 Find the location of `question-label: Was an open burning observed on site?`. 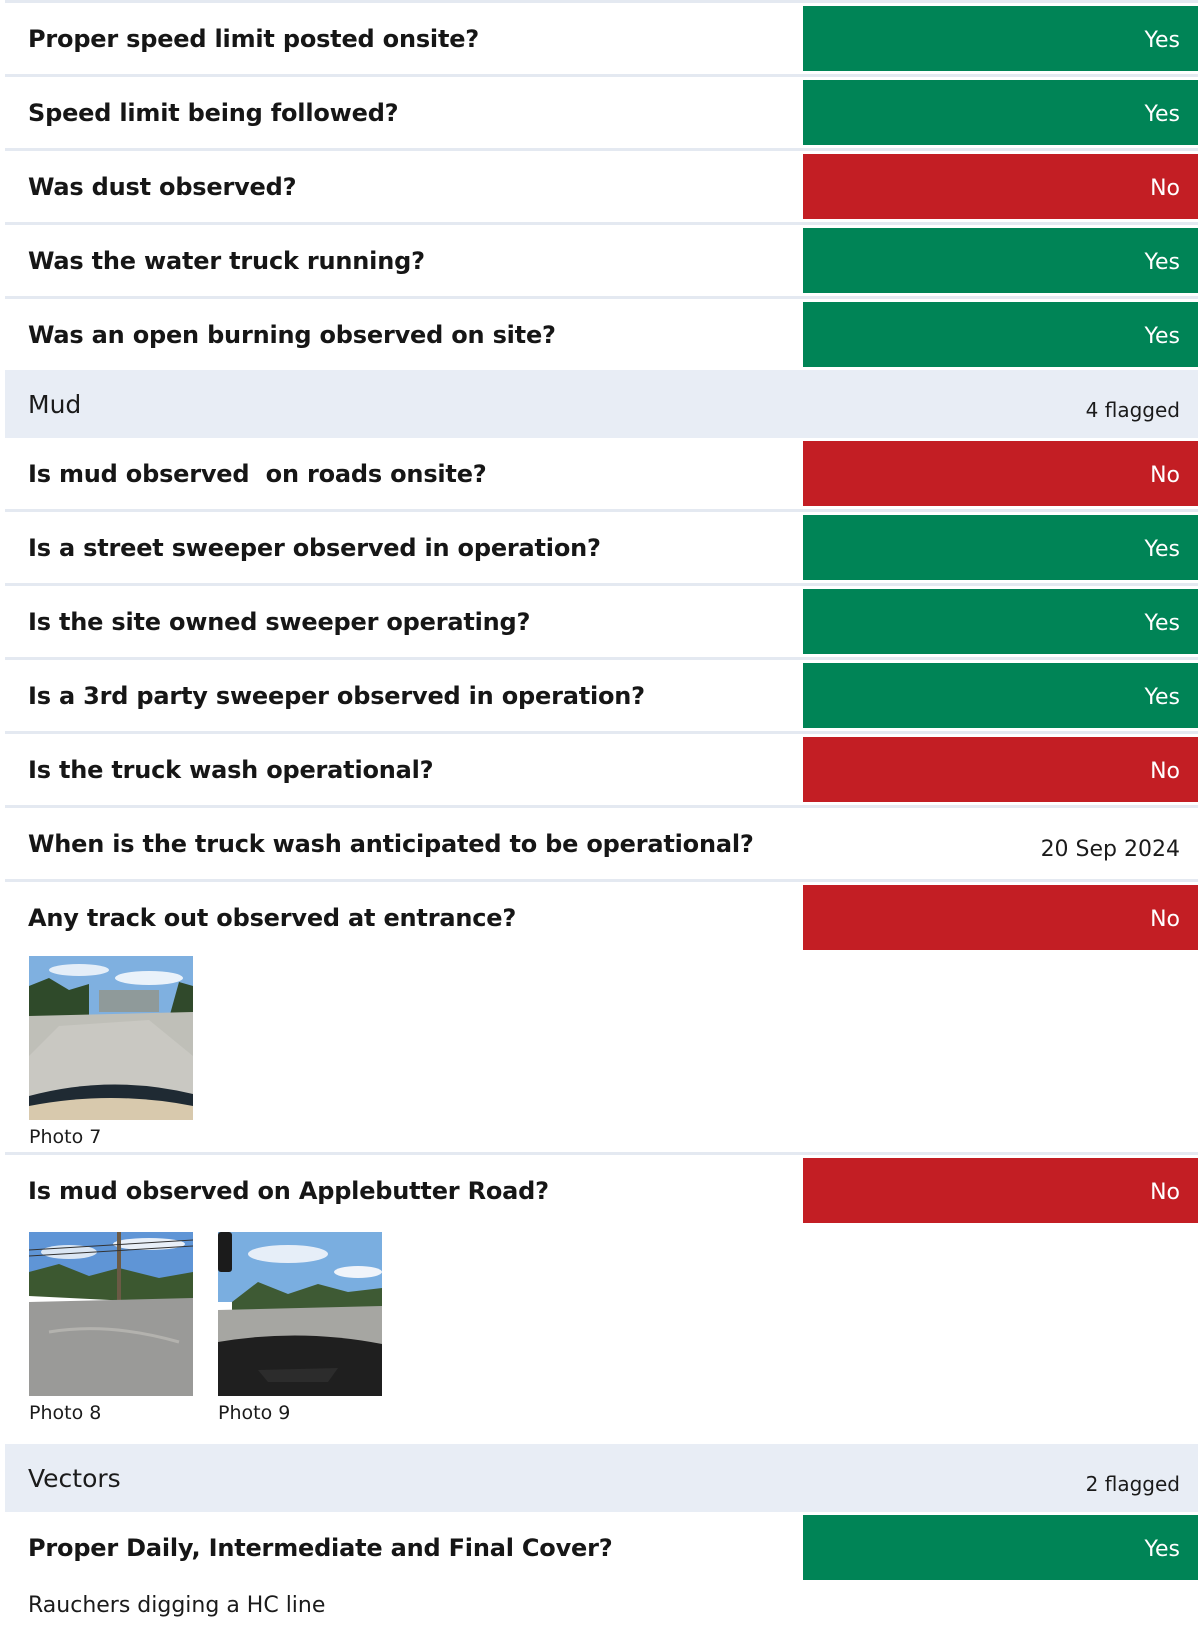

question-label: Was an open burning observed on site? is located at coordinates (292, 334).